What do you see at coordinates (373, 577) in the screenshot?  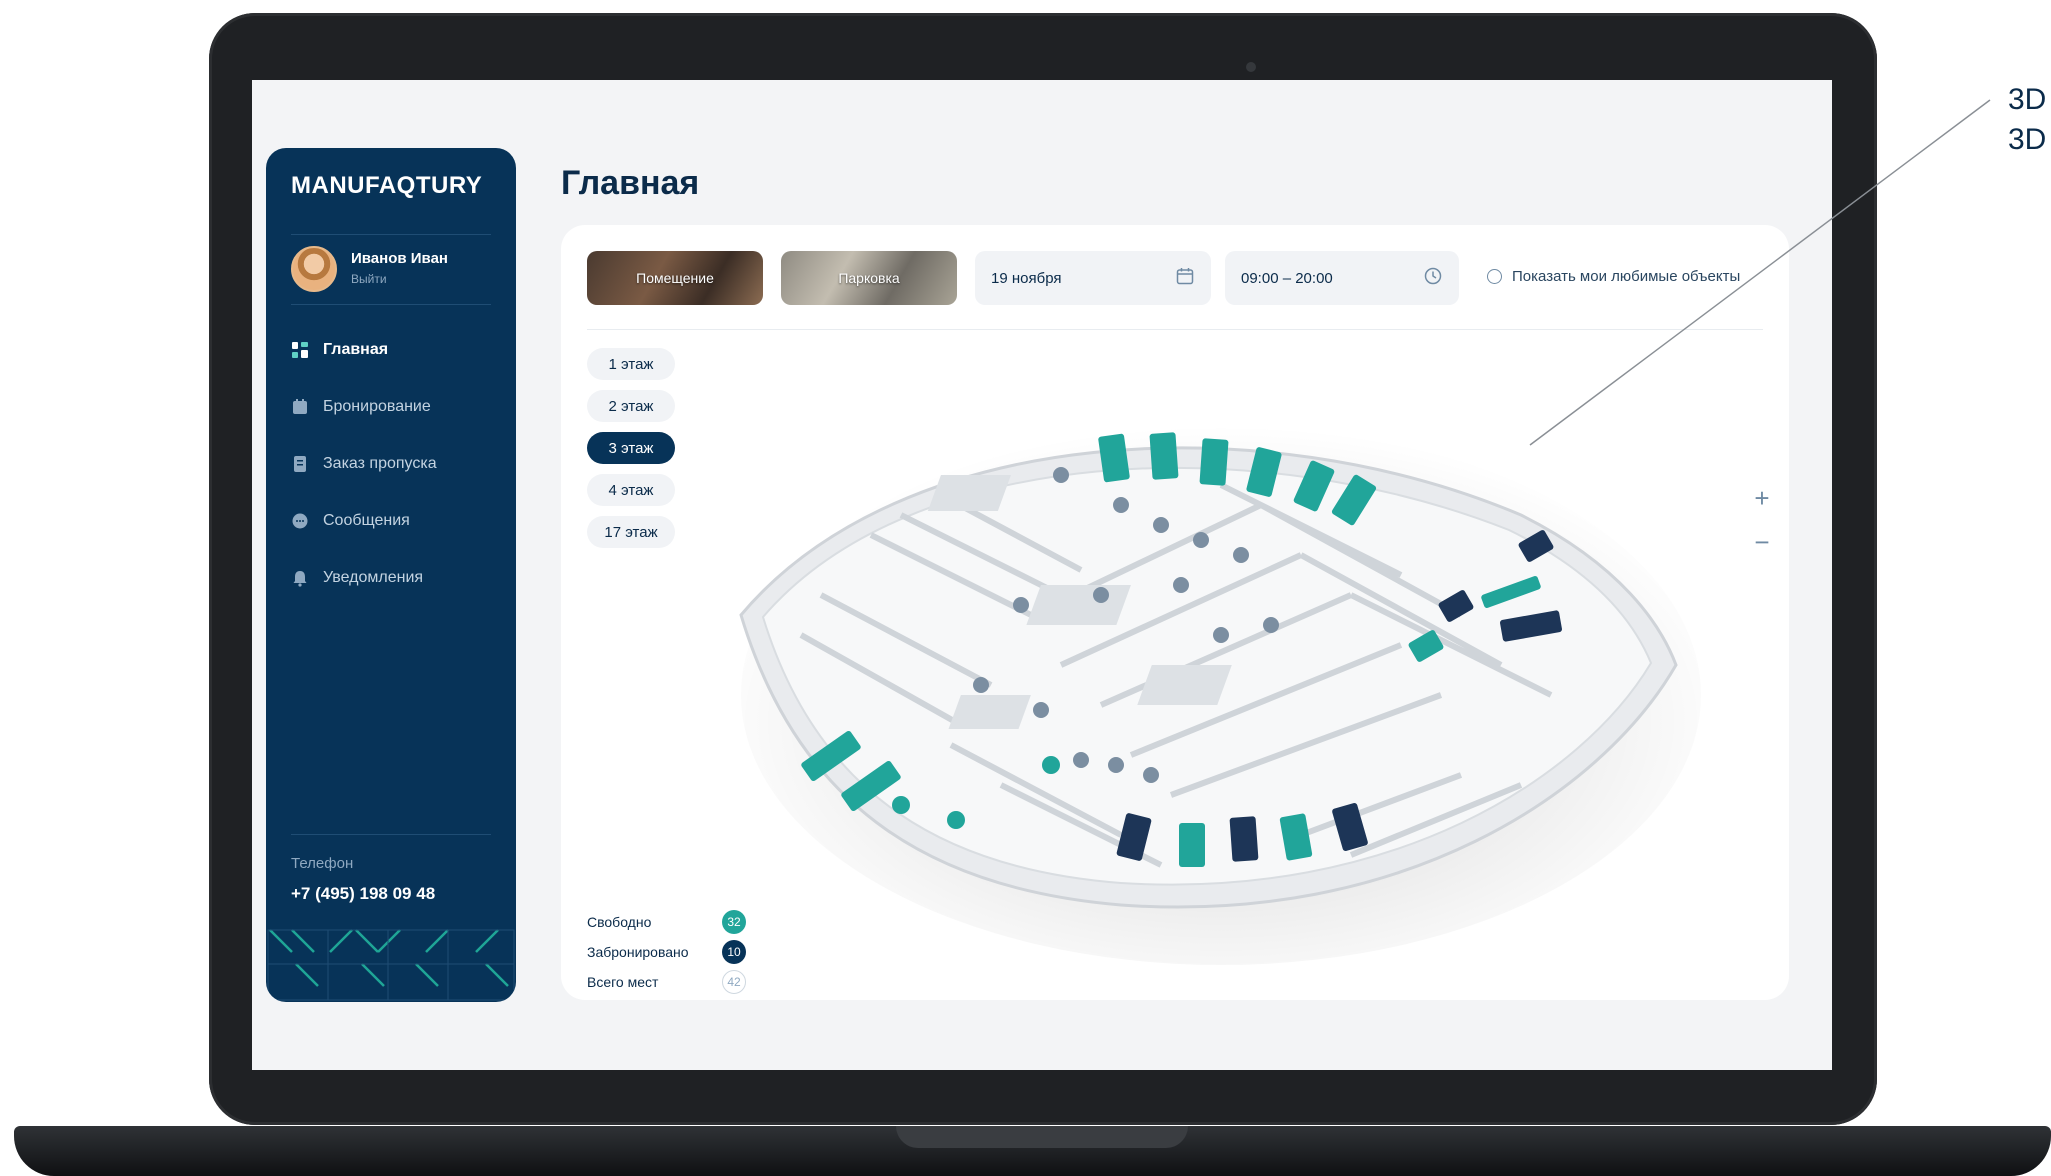 I see `sidebar-item-label: Уведомления` at bounding box center [373, 577].